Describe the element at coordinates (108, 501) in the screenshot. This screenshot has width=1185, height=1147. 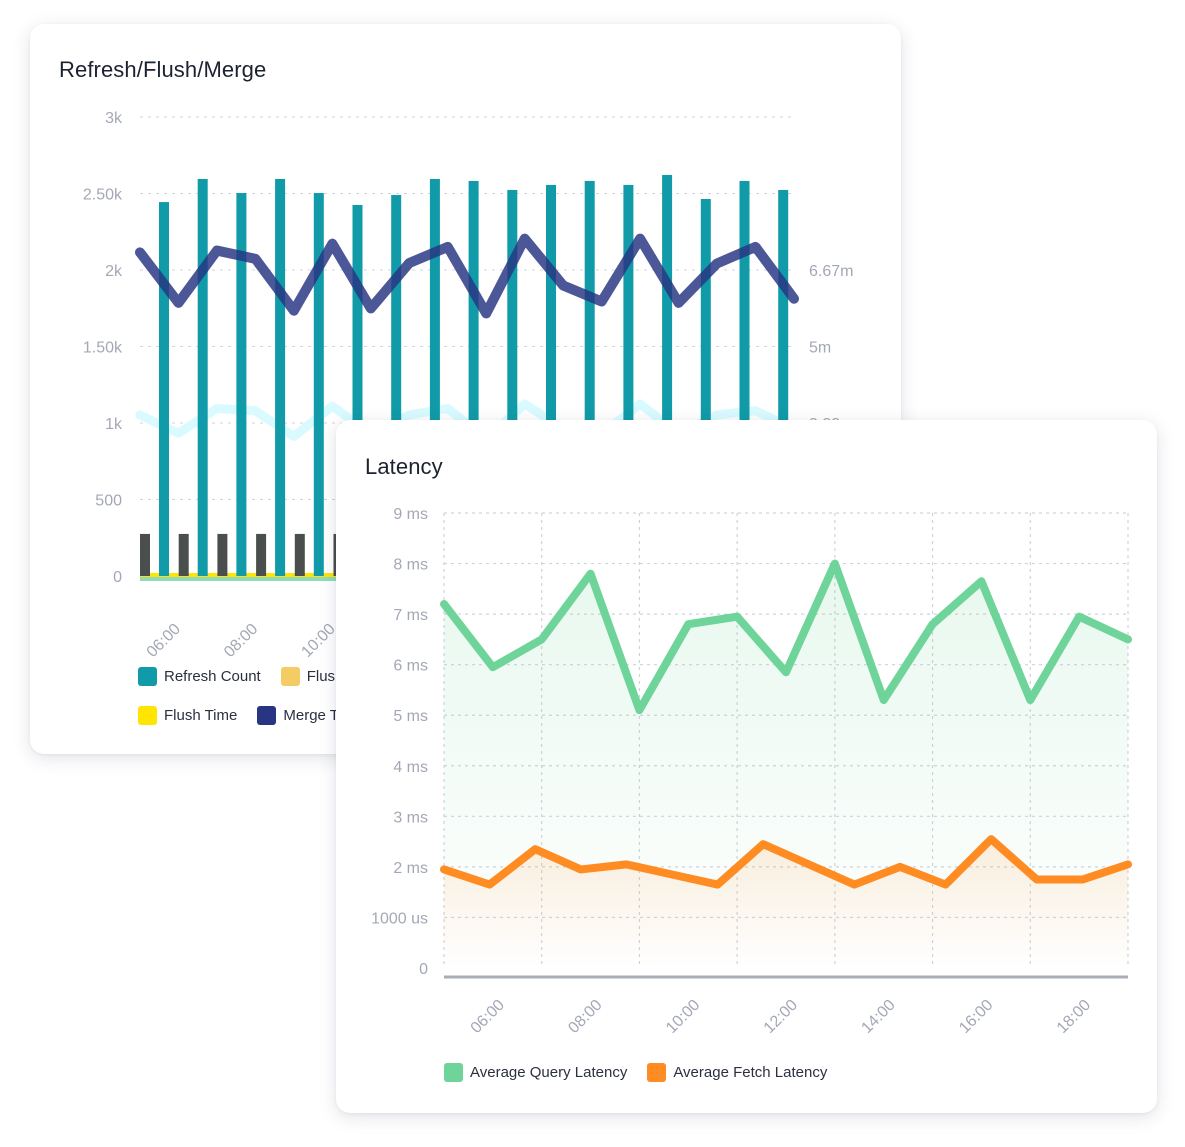
I see `y-tick-label: 500` at that location.